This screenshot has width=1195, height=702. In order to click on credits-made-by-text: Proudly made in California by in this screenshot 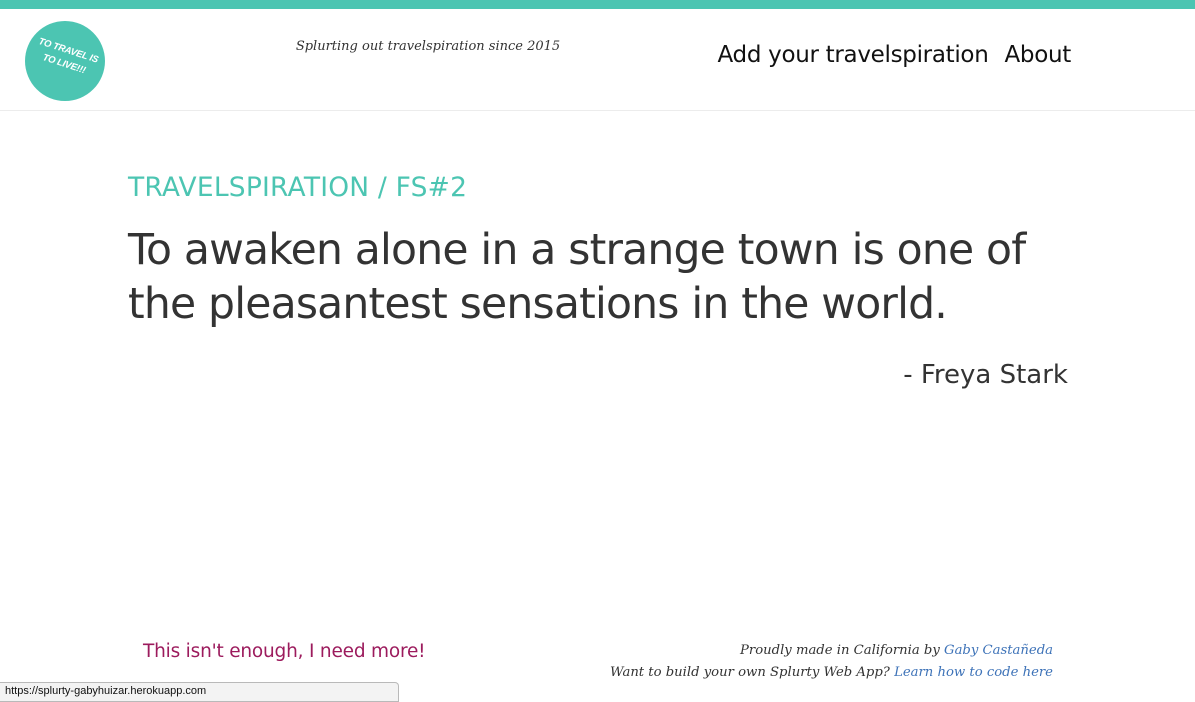, I will do `click(840, 650)`.